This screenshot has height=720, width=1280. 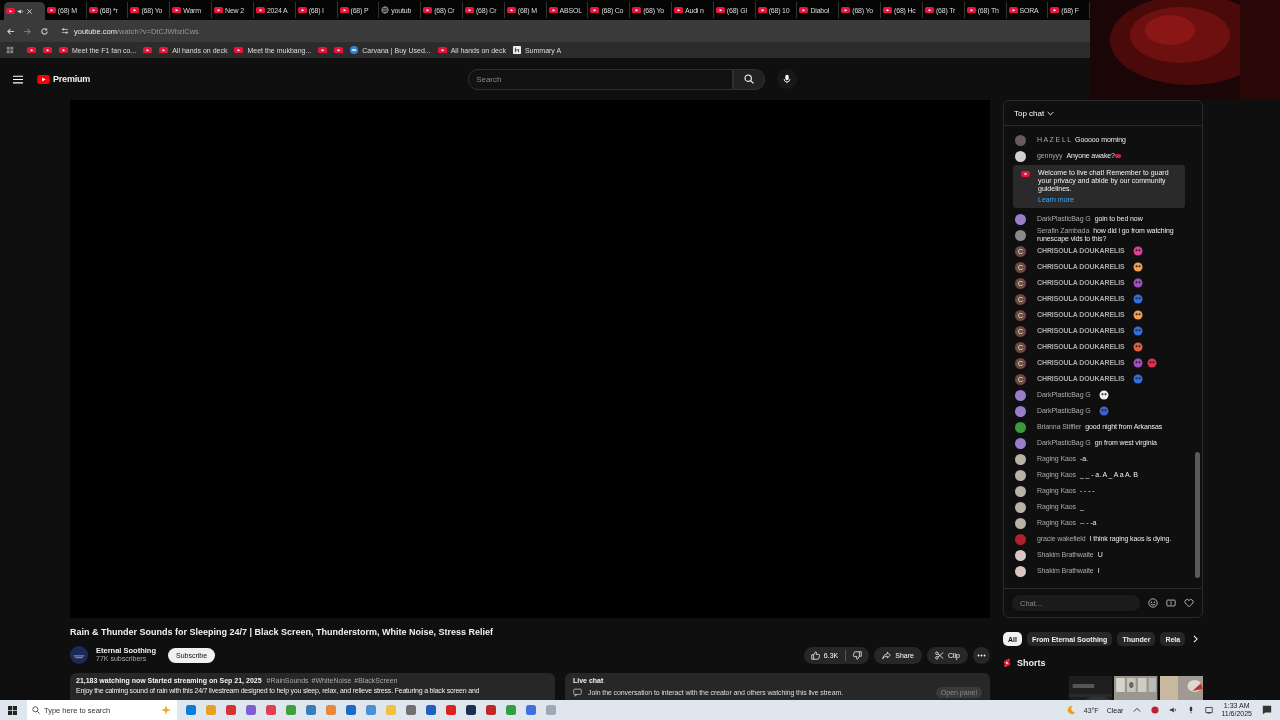 What do you see at coordinates (1051, 113) in the screenshot?
I see `caret-icon` at bounding box center [1051, 113].